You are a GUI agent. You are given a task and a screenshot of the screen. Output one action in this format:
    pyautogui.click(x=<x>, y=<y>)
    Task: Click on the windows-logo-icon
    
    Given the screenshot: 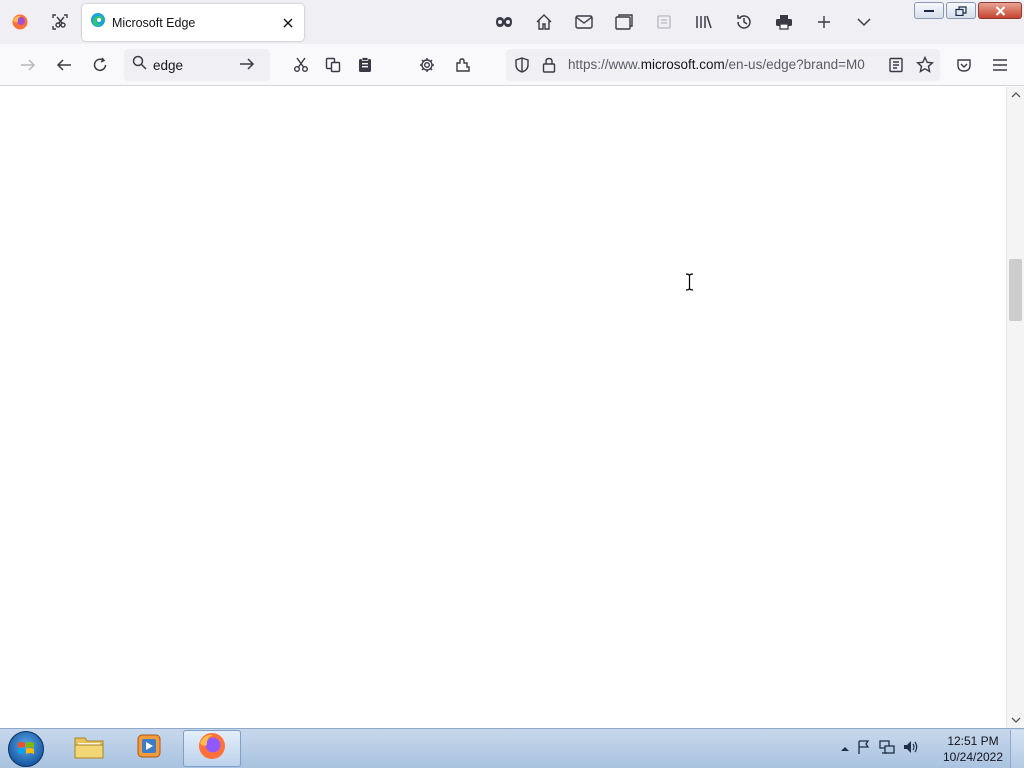 What is the action you would take?
    pyautogui.click(x=26, y=749)
    